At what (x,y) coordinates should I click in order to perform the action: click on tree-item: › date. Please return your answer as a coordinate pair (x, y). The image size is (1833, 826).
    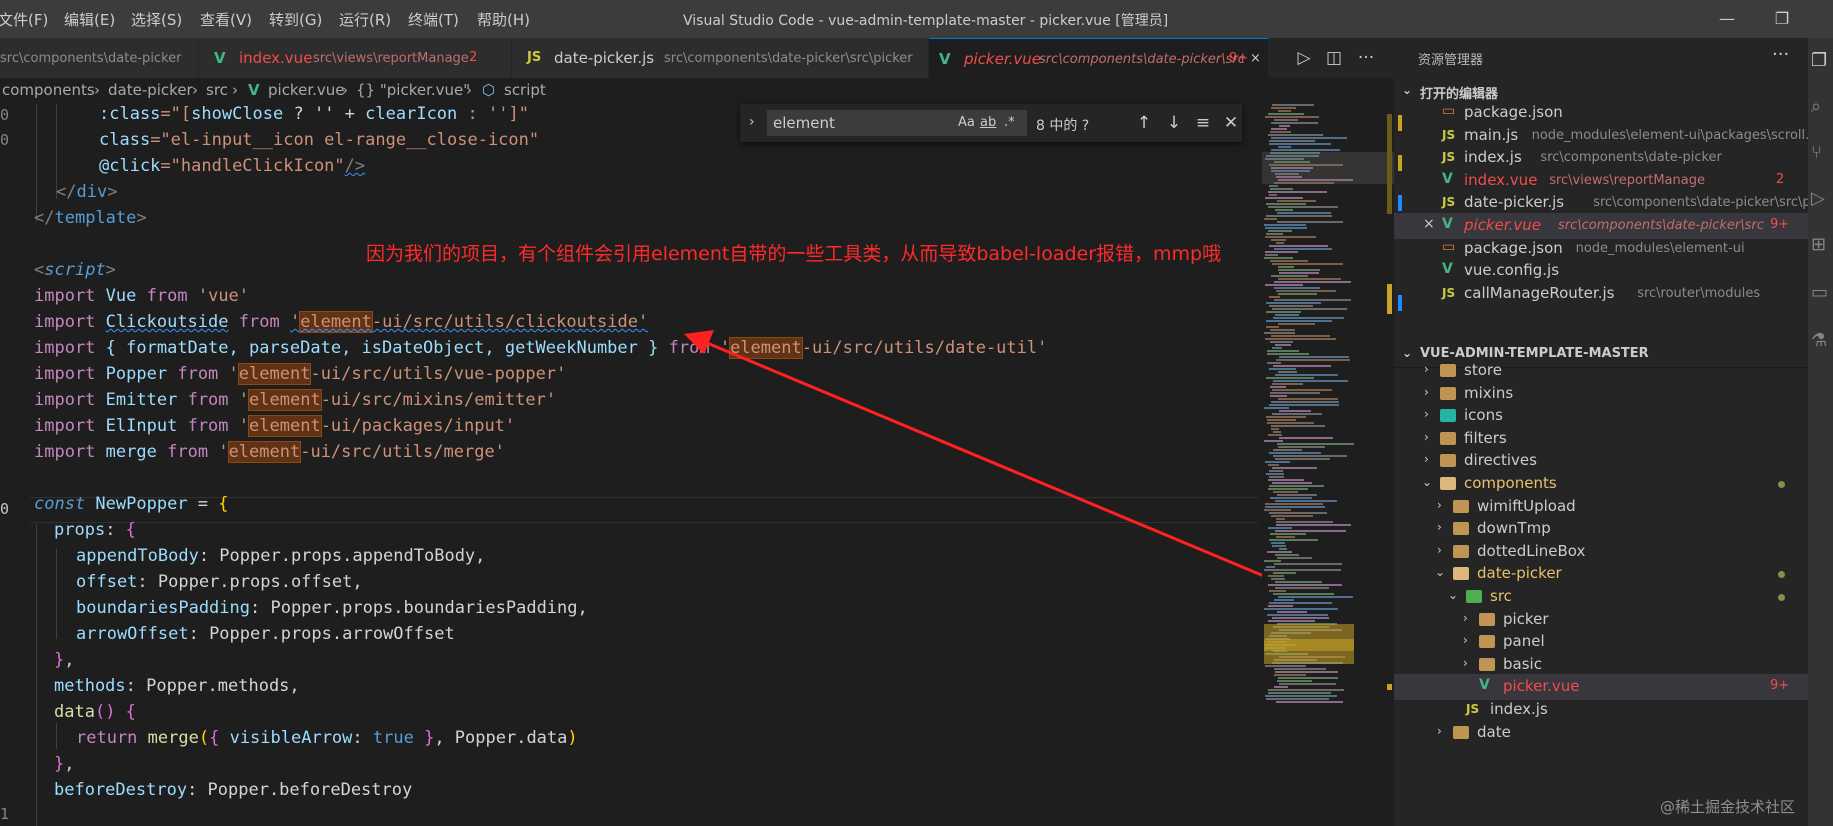
    Looking at the image, I should click on (1601, 733).